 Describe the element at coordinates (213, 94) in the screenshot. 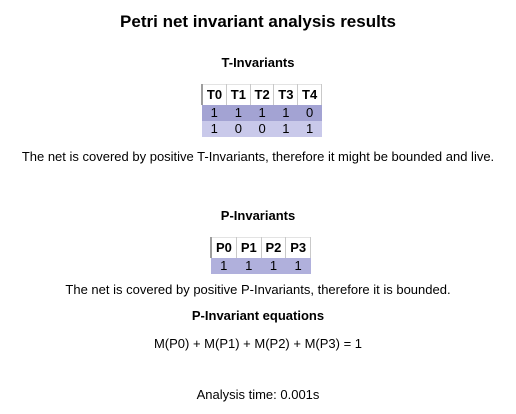

I see `t-invariants-column-header: T0` at that location.